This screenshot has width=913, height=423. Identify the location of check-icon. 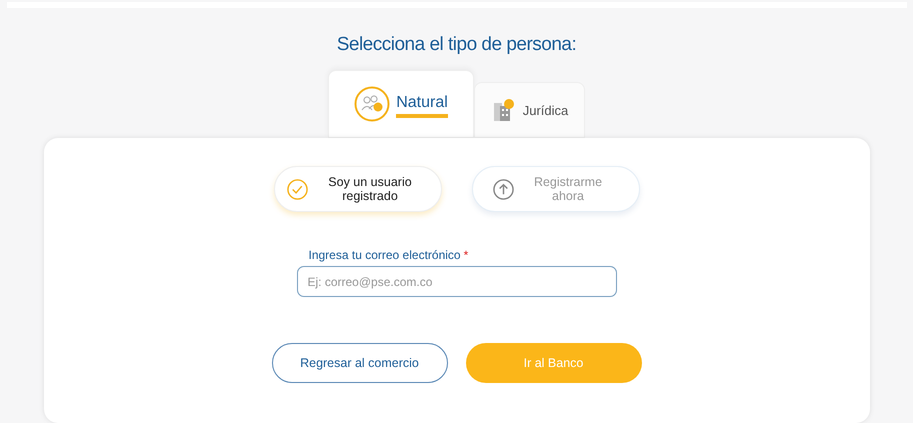
(297, 189).